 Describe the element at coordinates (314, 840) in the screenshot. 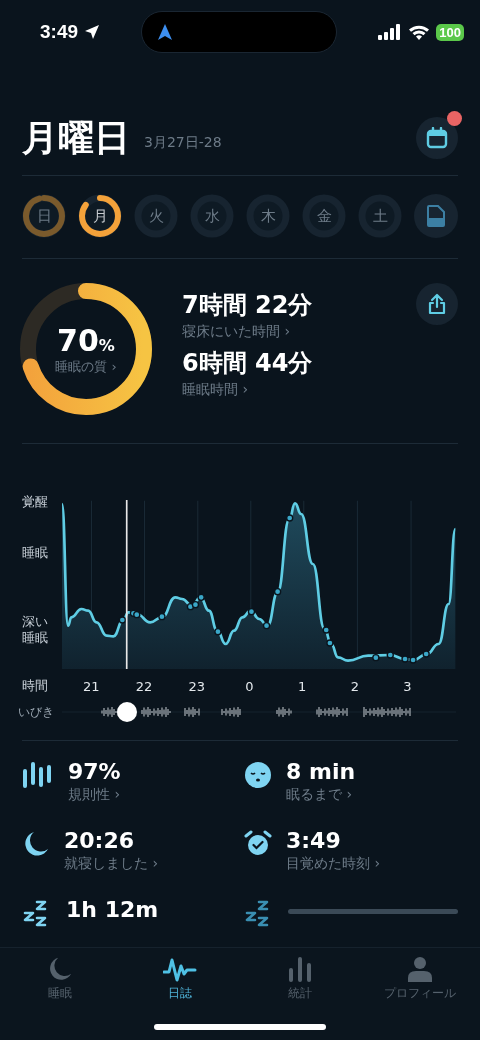

I see `stat-value: 3:49` at that location.